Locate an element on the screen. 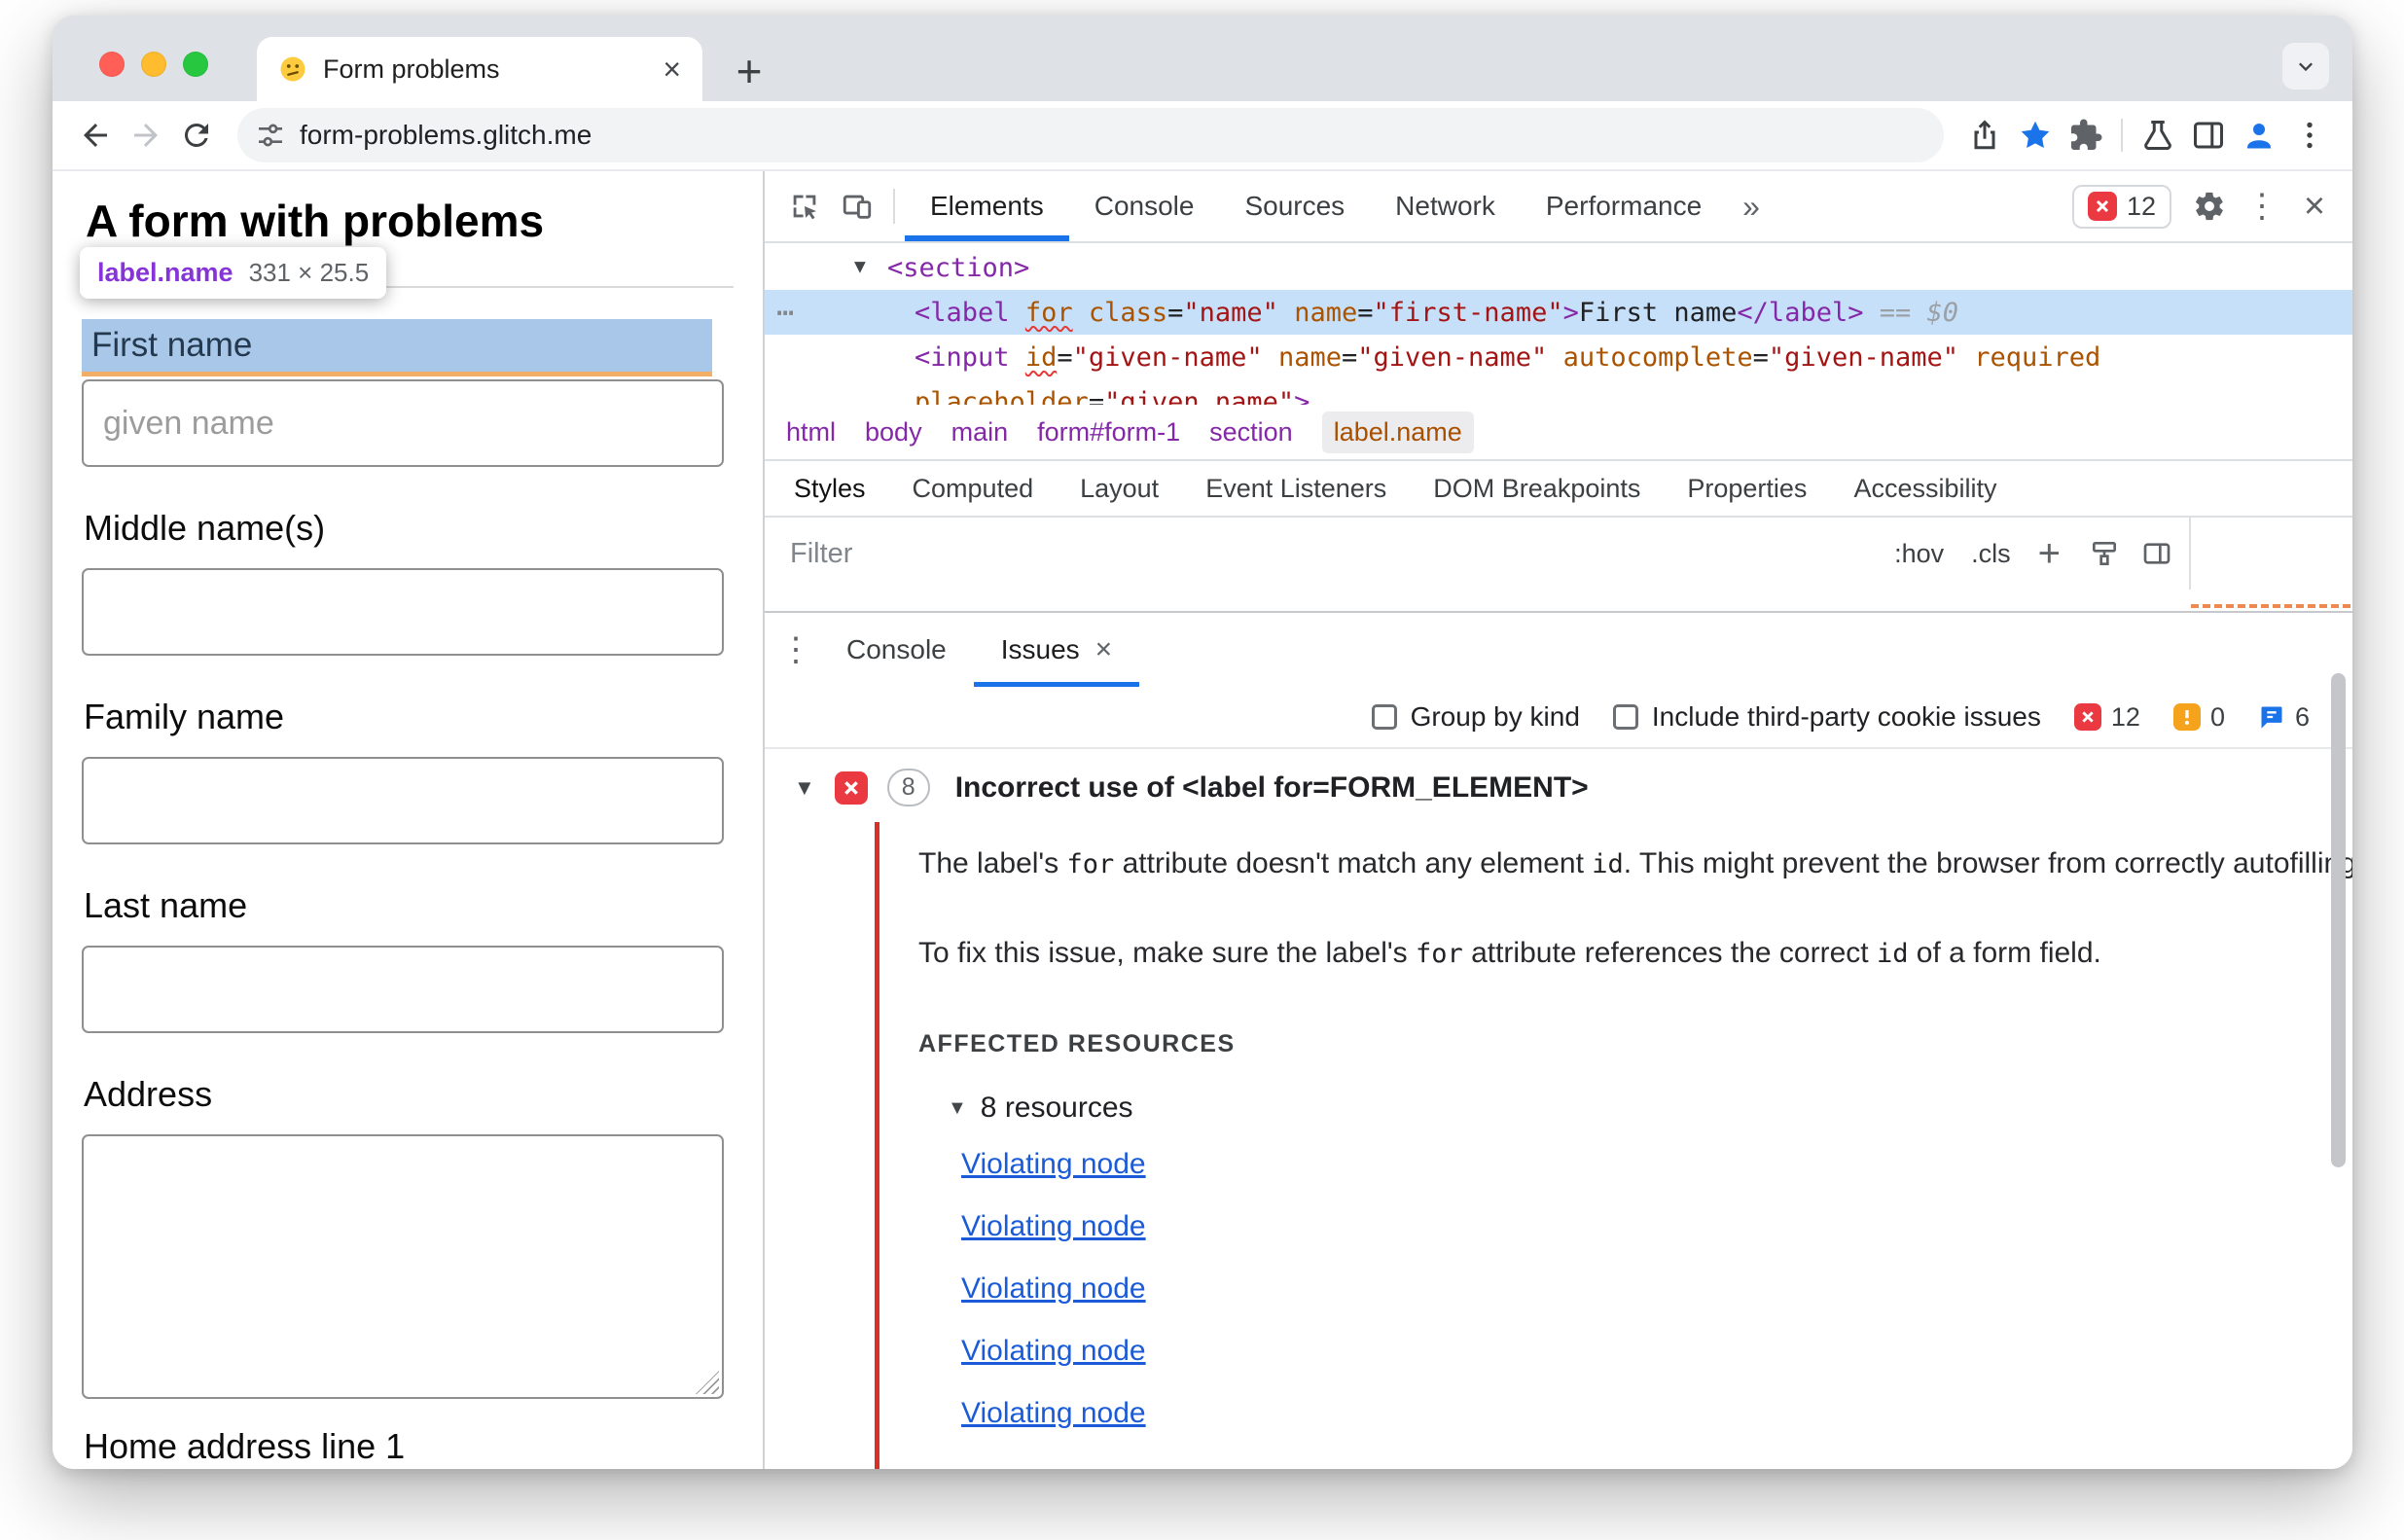 The width and height of the screenshot is (2404, 1540). rendering-options-icon is located at coordinates (2104, 553).